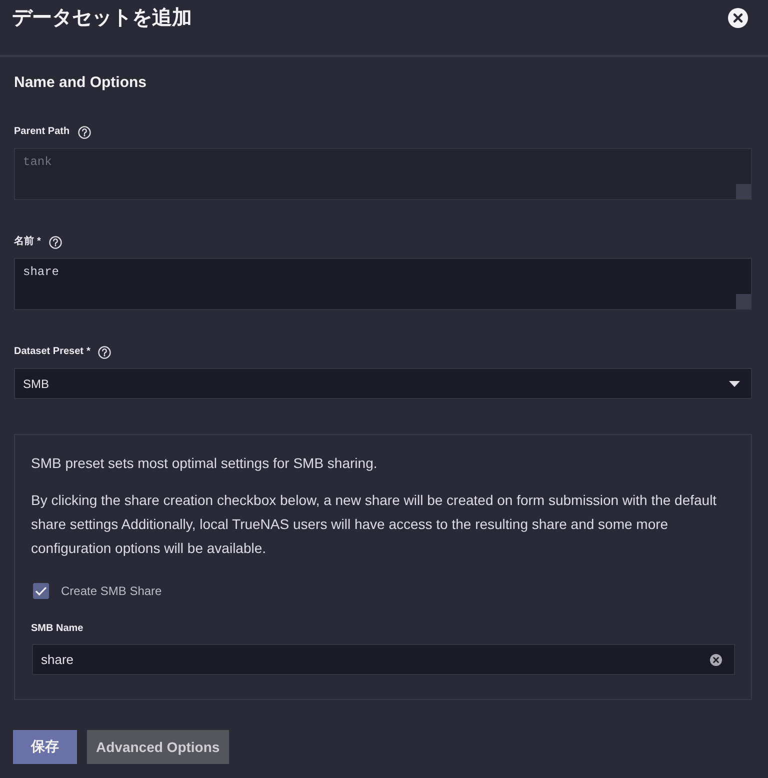  Describe the element at coordinates (102, 18) in the screenshot. I see `dialog-title: データセットを追加` at that location.